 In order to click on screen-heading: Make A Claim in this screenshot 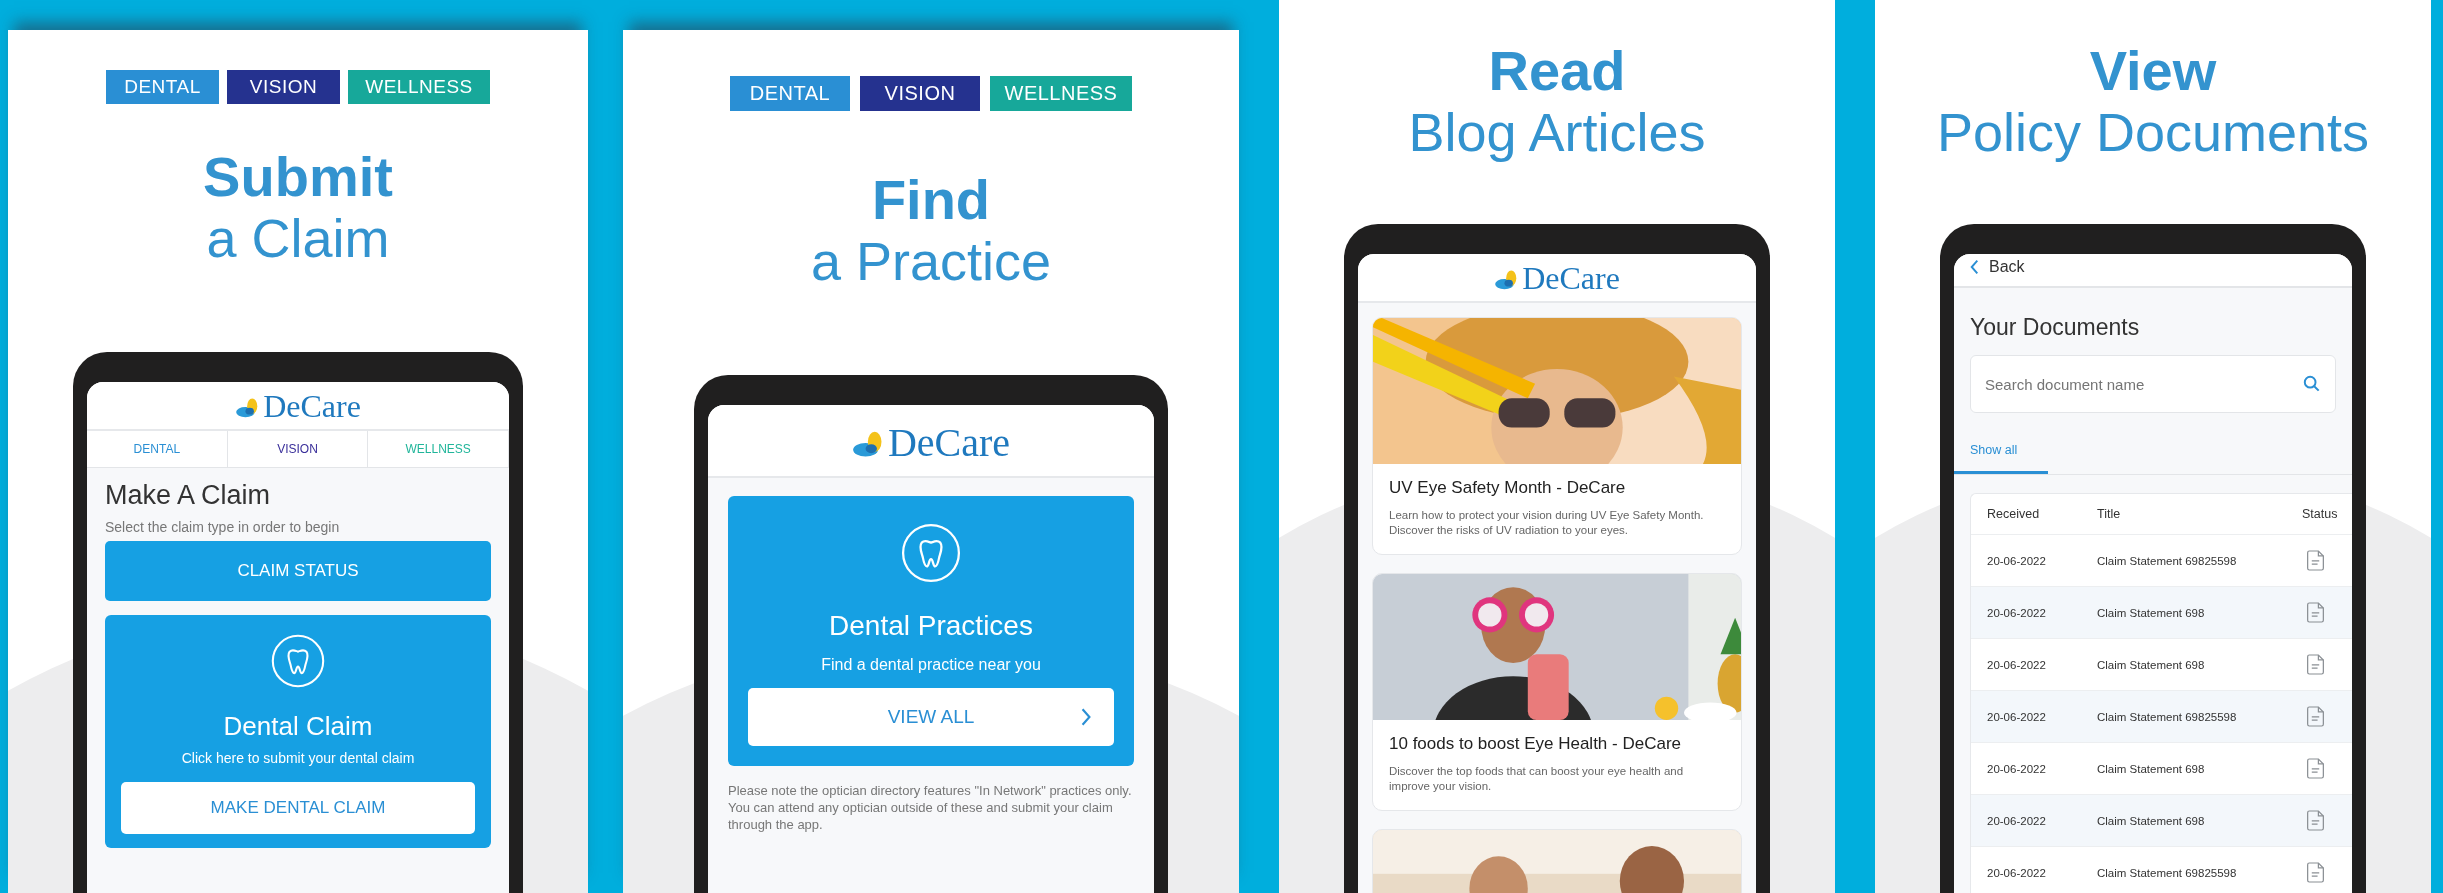, I will do `click(188, 495)`.